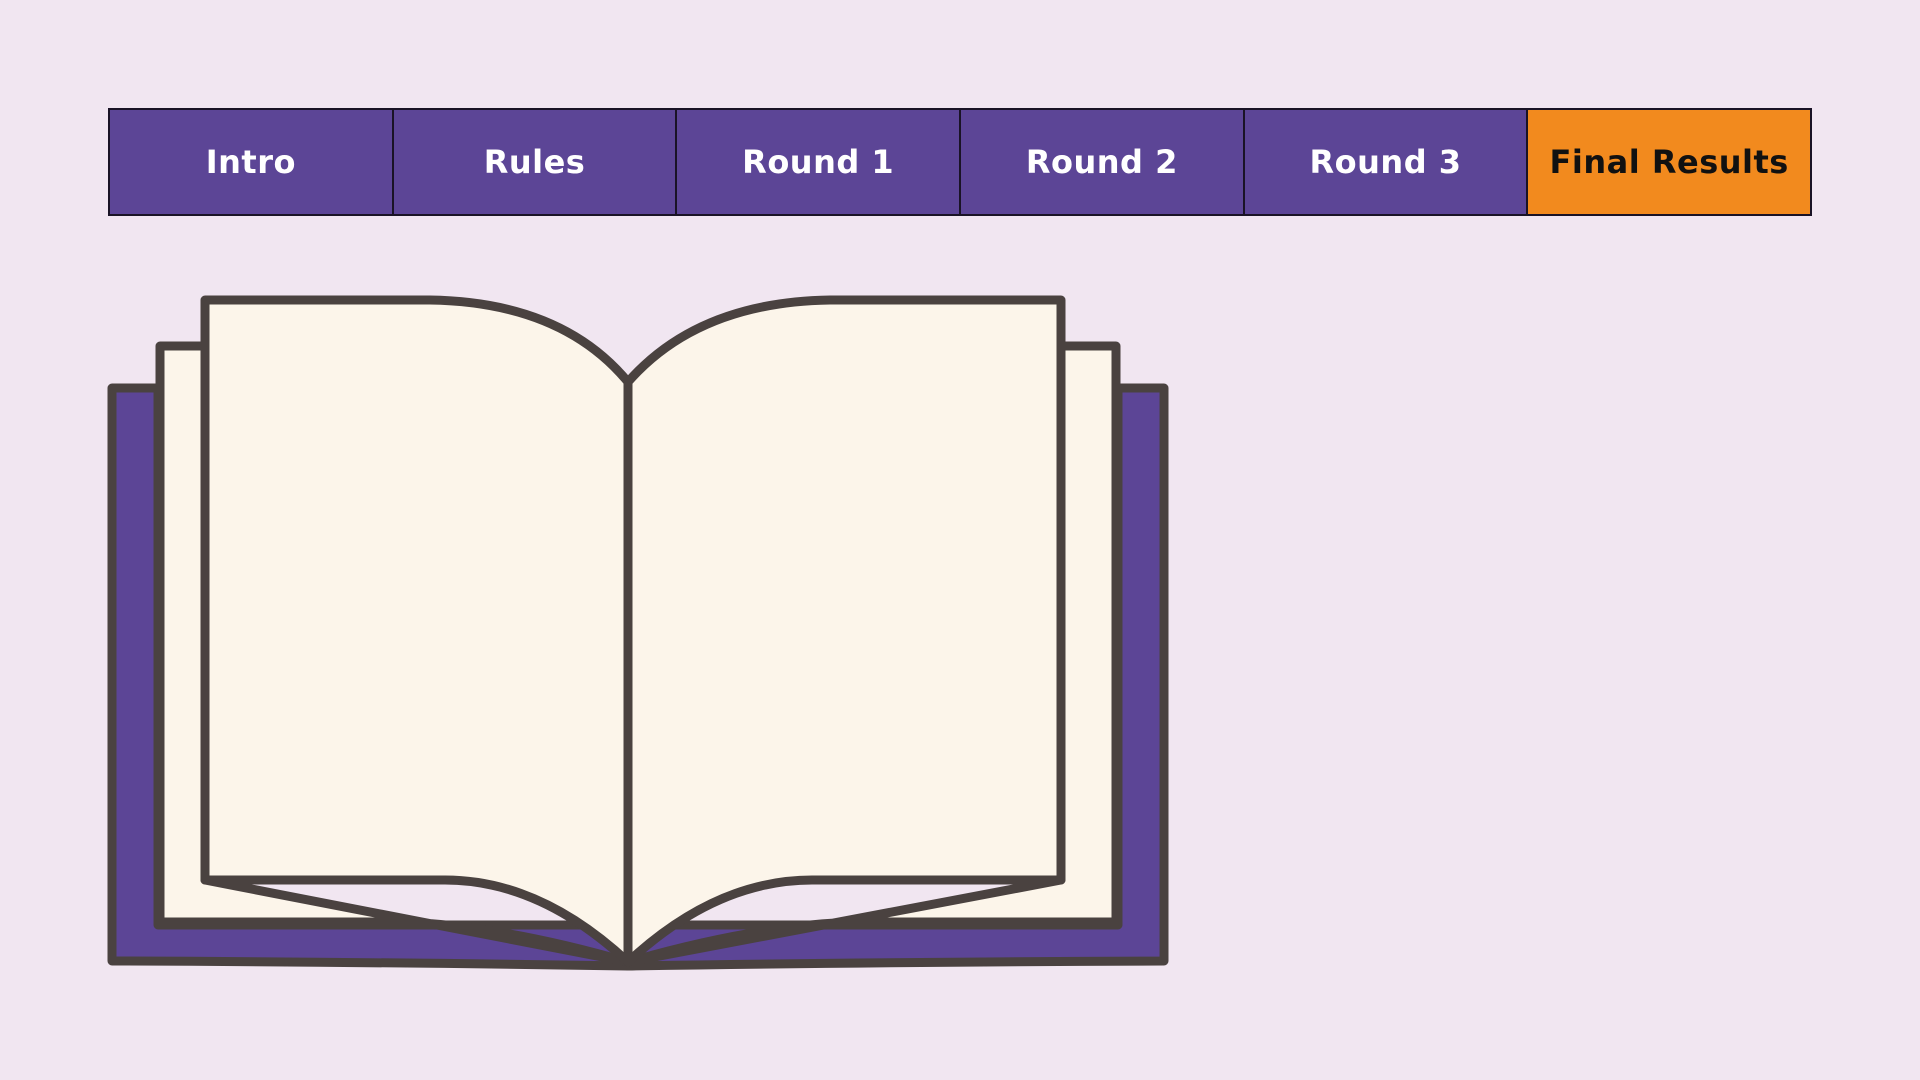 The height and width of the screenshot is (1080, 1920). What do you see at coordinates (416, 631) in the screenshot?
I see `book-page-left` at bounding box center [416, 631].